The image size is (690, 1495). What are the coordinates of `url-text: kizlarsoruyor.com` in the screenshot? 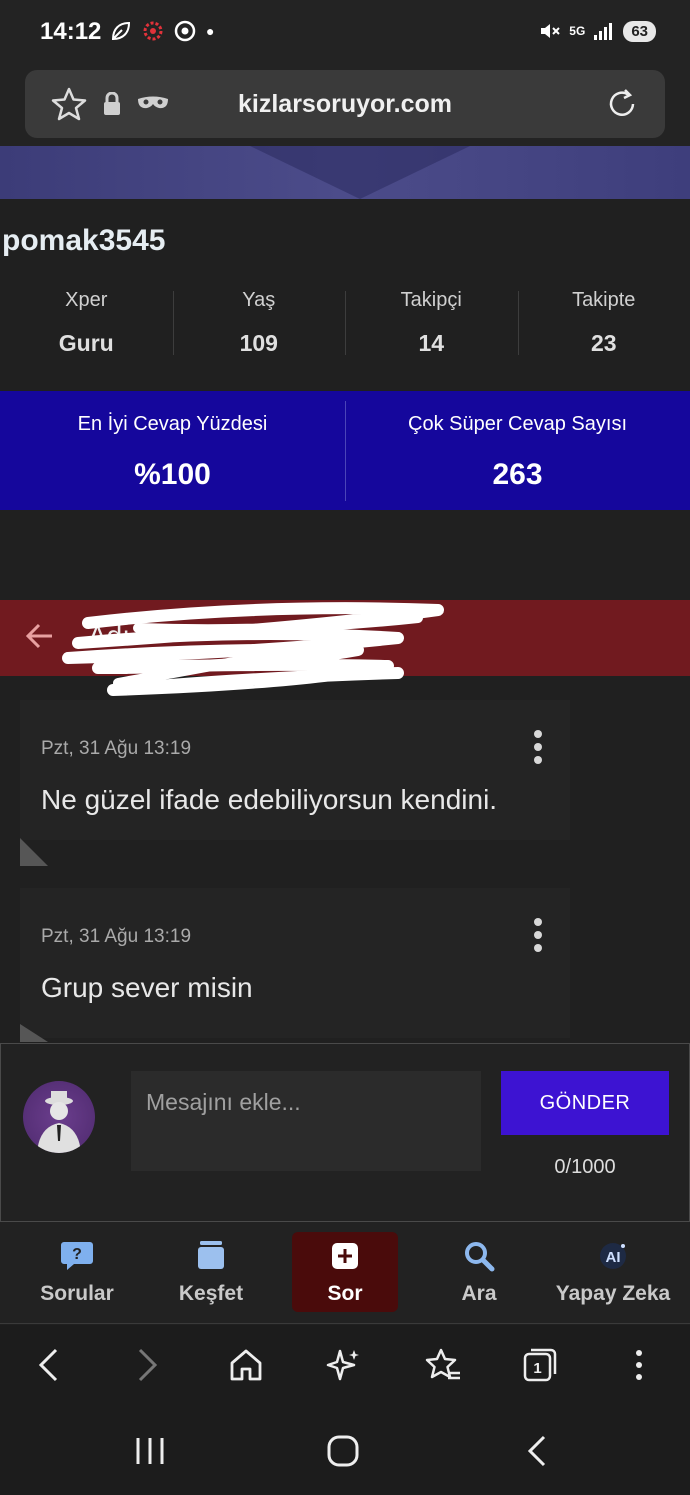 It's located at (345, 104).